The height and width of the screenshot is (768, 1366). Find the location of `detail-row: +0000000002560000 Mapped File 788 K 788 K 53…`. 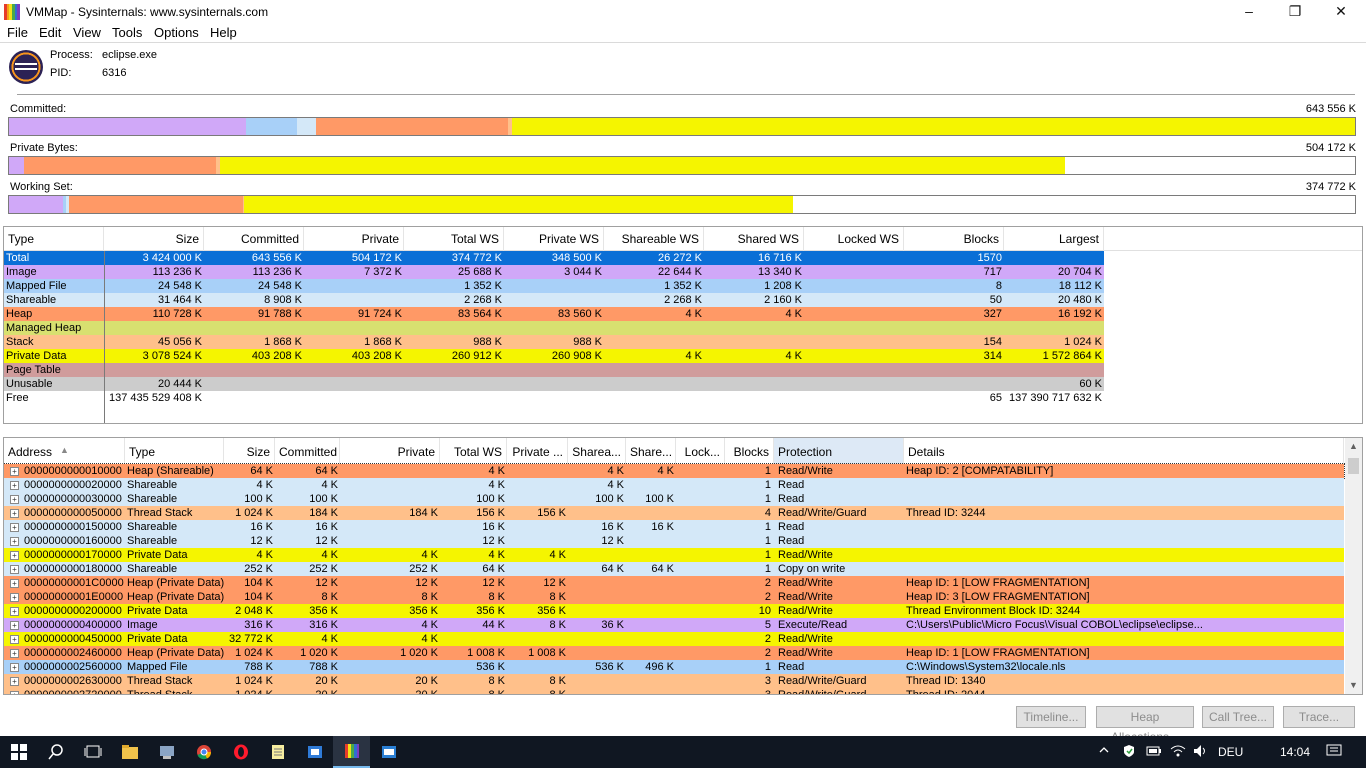

detail-row: +0000000002560000 Mapped File 788 K 788 K 53… is located at coordinates (674, 667).